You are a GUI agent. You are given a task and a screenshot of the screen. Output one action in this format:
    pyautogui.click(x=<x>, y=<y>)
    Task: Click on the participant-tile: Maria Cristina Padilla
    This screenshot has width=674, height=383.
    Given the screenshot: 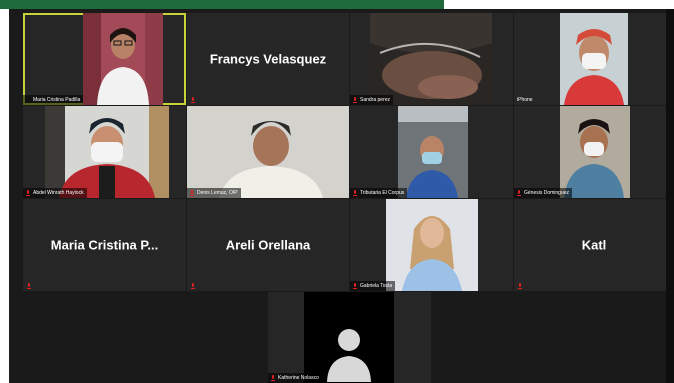 What is the action you would take?
    pyautogui.click(x=104, y=59)
    